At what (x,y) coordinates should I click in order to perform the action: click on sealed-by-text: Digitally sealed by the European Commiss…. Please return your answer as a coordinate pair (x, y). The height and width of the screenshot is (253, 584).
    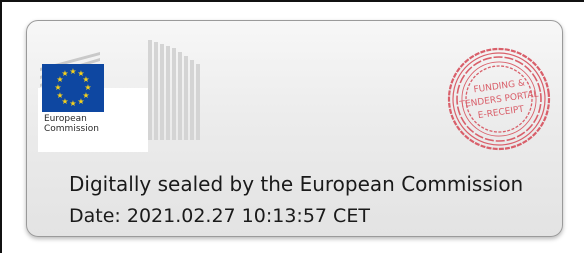
    Looking at the image, I should click on (296, 184).